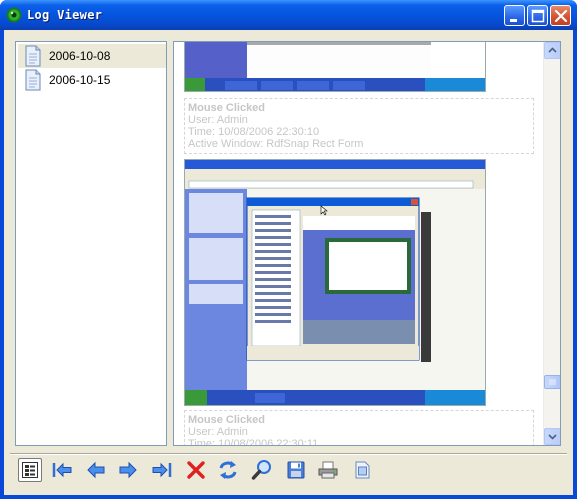 Image resolution: width=577 pixels, height=499 pixels. What do you see at coordinates (276, 144) in the screenshot?
I see `event-window: Active Window: RdfSnap Rect Form` at bounding box center [276, 144].